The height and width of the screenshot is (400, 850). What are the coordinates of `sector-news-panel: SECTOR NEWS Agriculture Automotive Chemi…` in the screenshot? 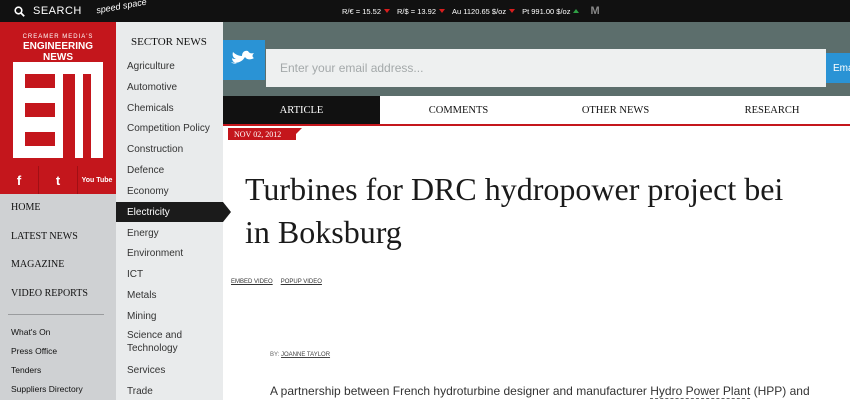 It's located at (169, 211).